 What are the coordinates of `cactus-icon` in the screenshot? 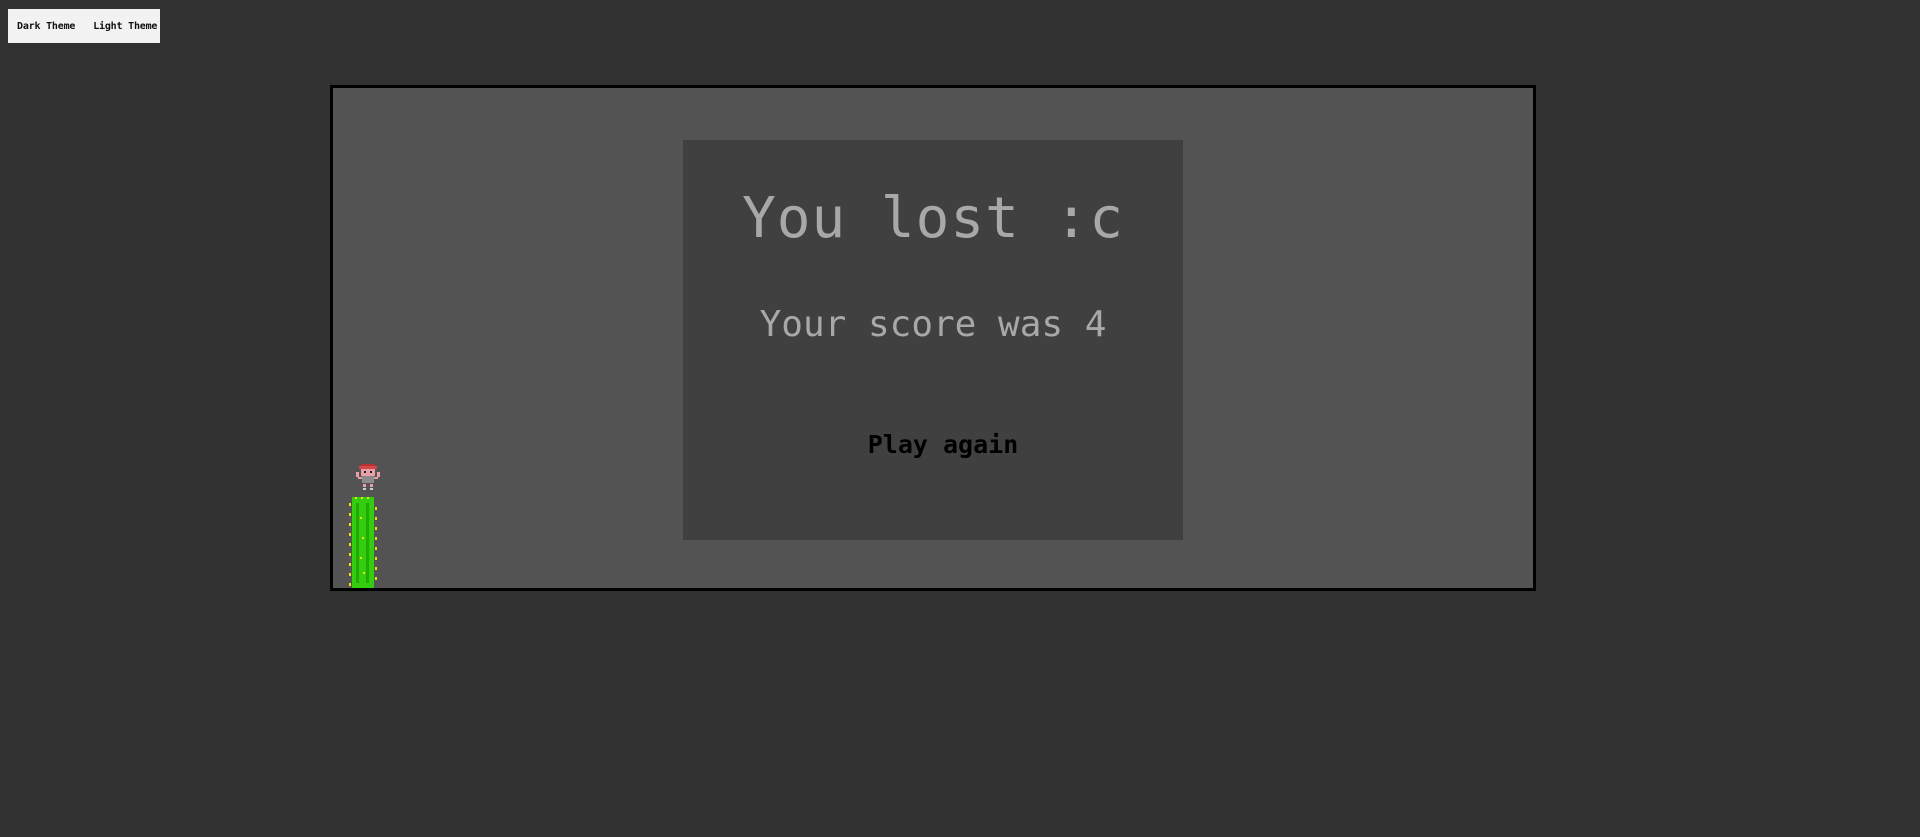 It's located at (363, 542).